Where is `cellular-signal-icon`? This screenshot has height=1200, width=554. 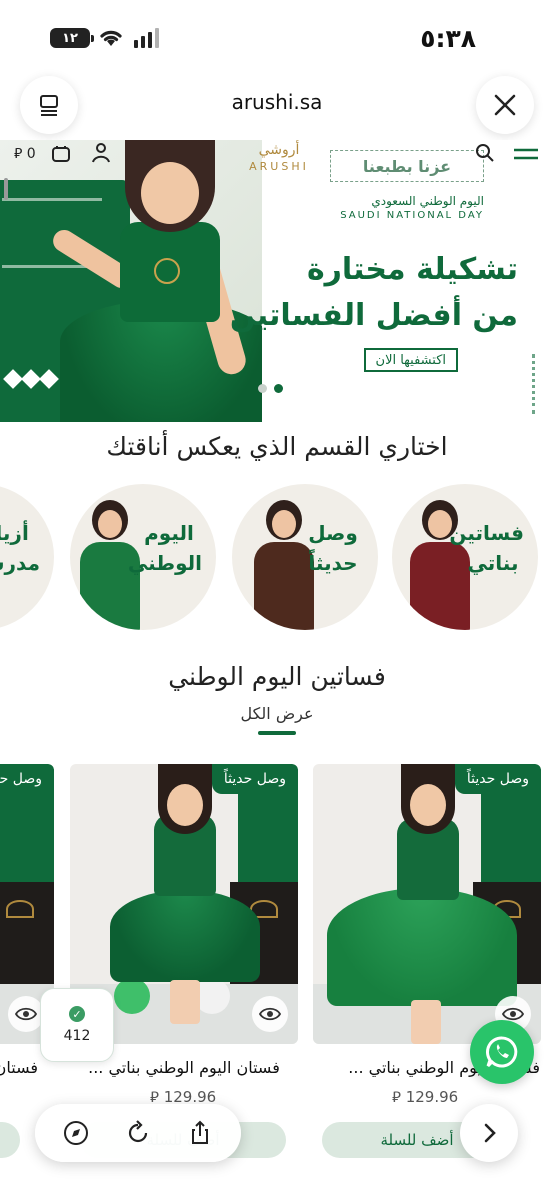
cellular-signal-icon is located at coordinates (146, 38).